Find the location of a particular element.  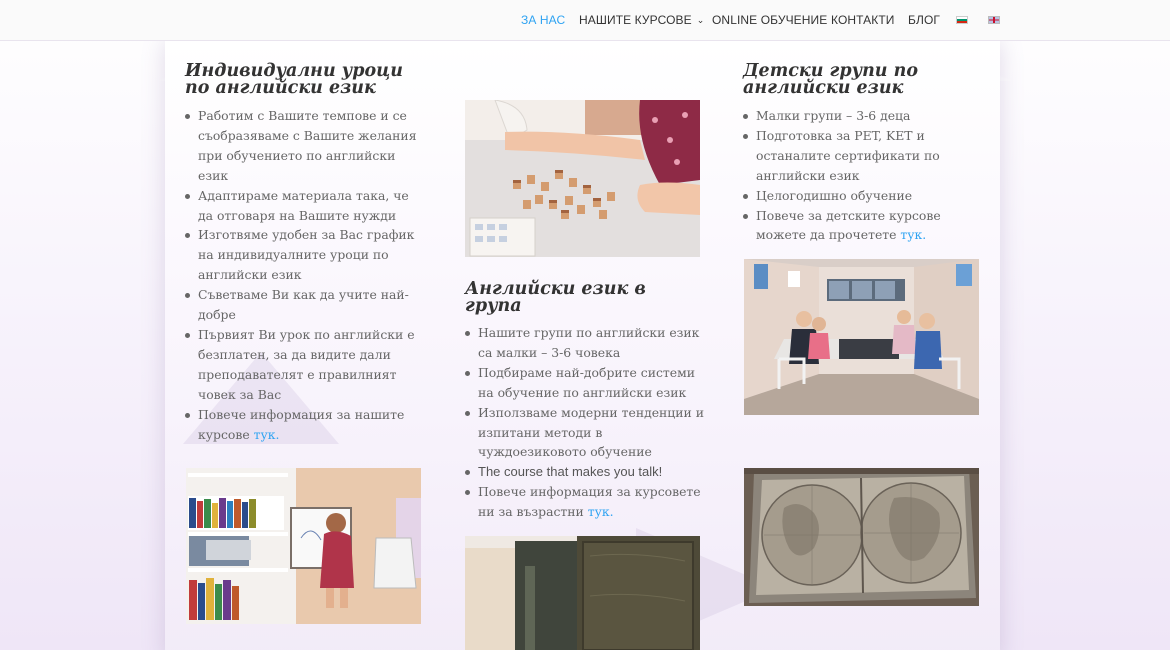

individual-lessons-heading: Индивидуални уроци по английски език is located at coordinates (305, 80).